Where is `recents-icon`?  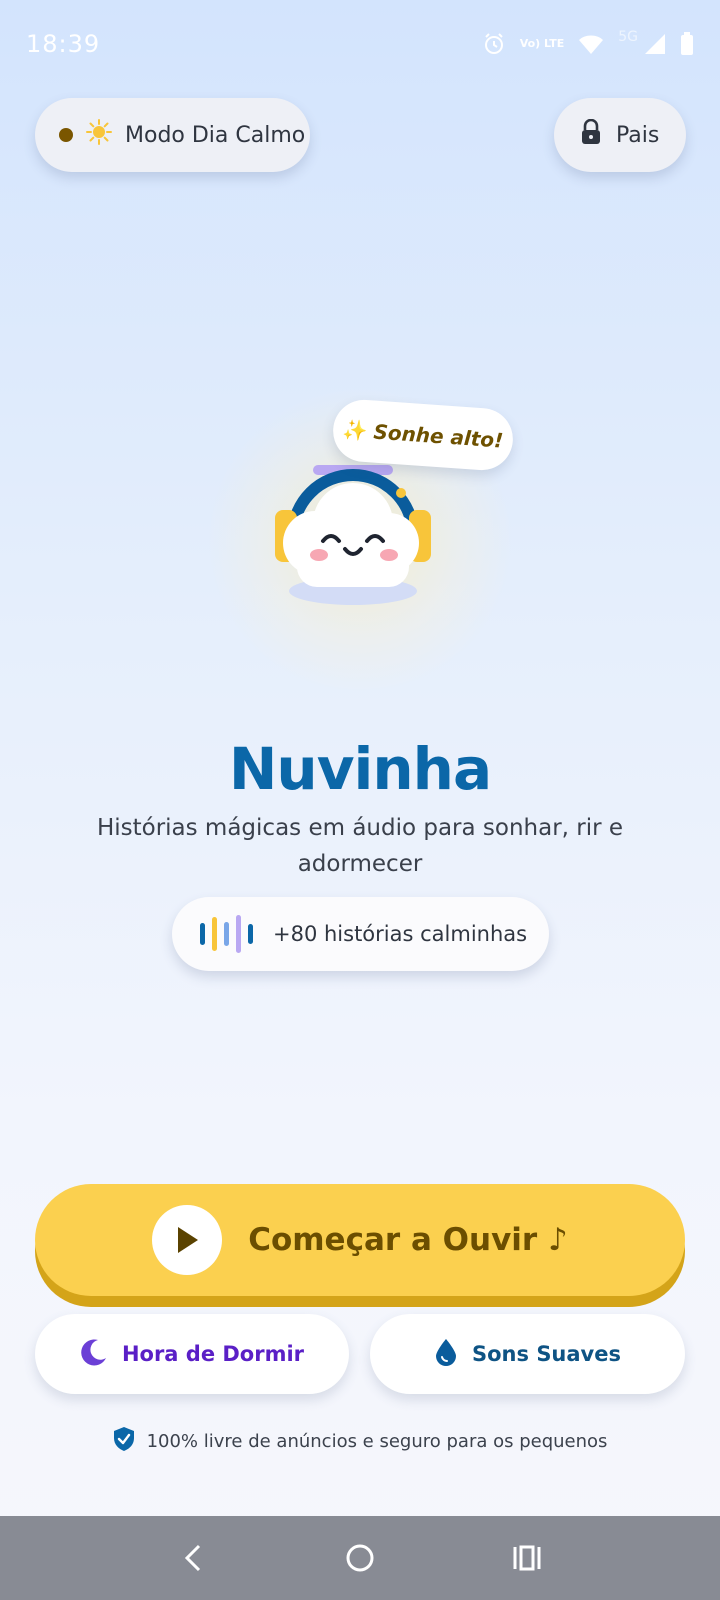 recents-icon is located at coordinates (527, 1558).